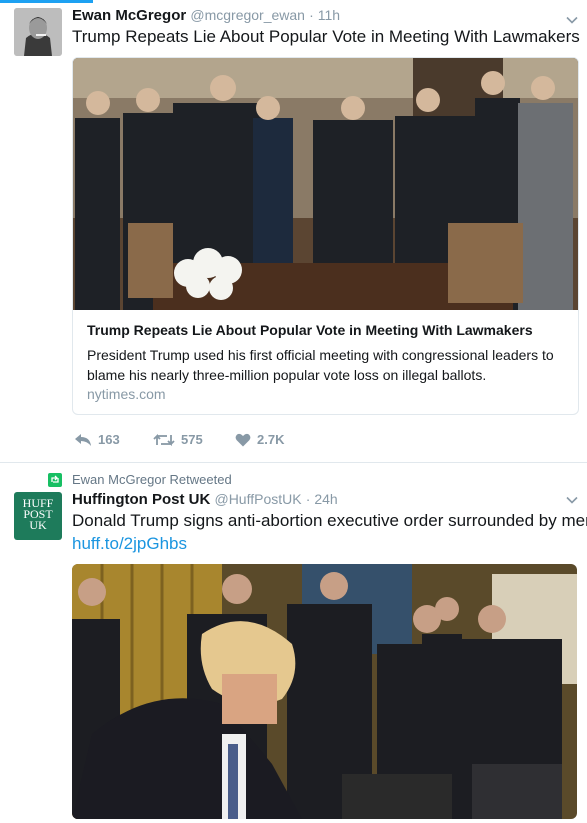 The width and height of the screenshot is (587, 823). I want to click on tweet-header: Ewan McGregor @mcgregor_ewan · 11h, so click(206, 15).